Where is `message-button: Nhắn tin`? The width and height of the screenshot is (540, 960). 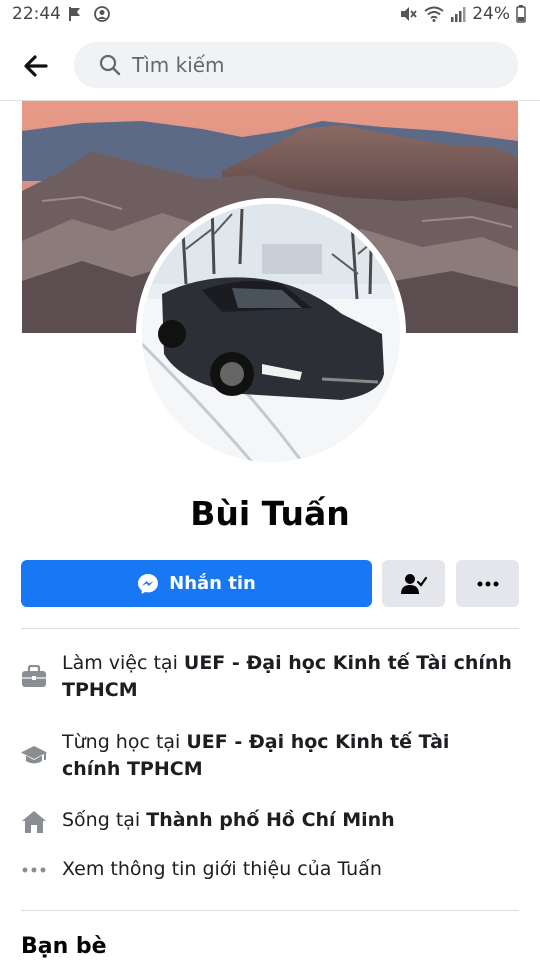
message-button: Nhắn tin is located at coordinates (196, 583).